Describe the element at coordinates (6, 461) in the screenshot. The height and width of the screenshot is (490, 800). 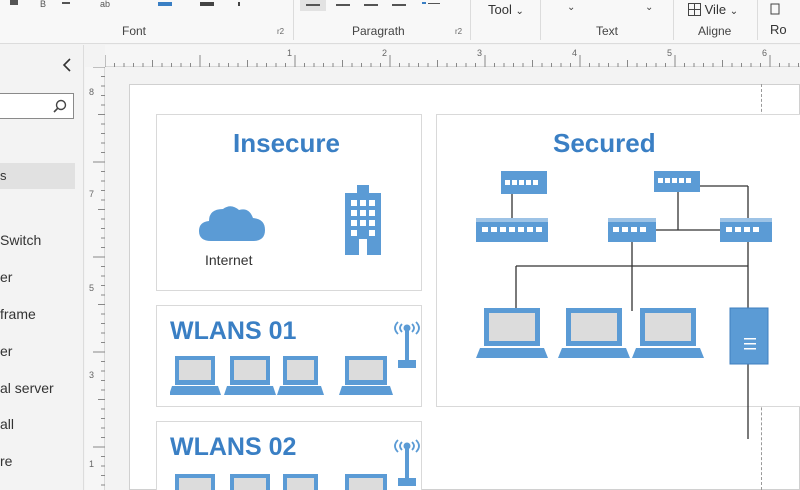
I see `stencil-item: re` at that location.